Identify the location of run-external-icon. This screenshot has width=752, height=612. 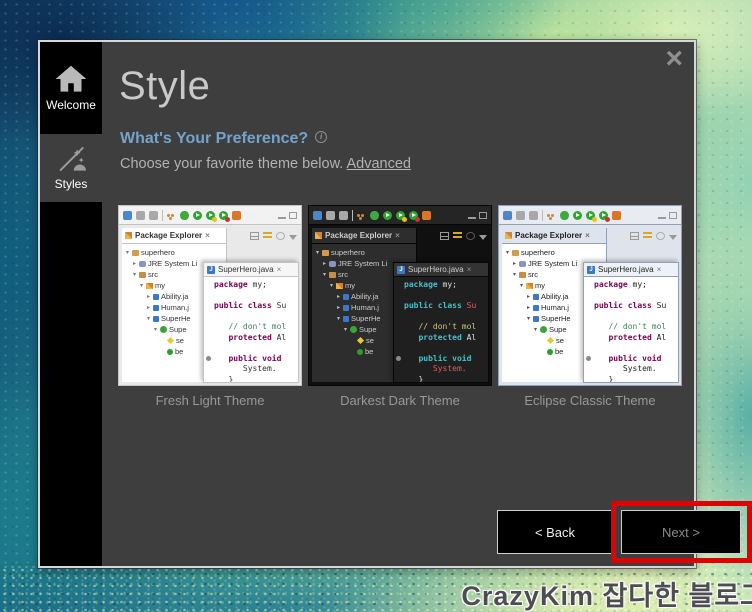
(211, 216).